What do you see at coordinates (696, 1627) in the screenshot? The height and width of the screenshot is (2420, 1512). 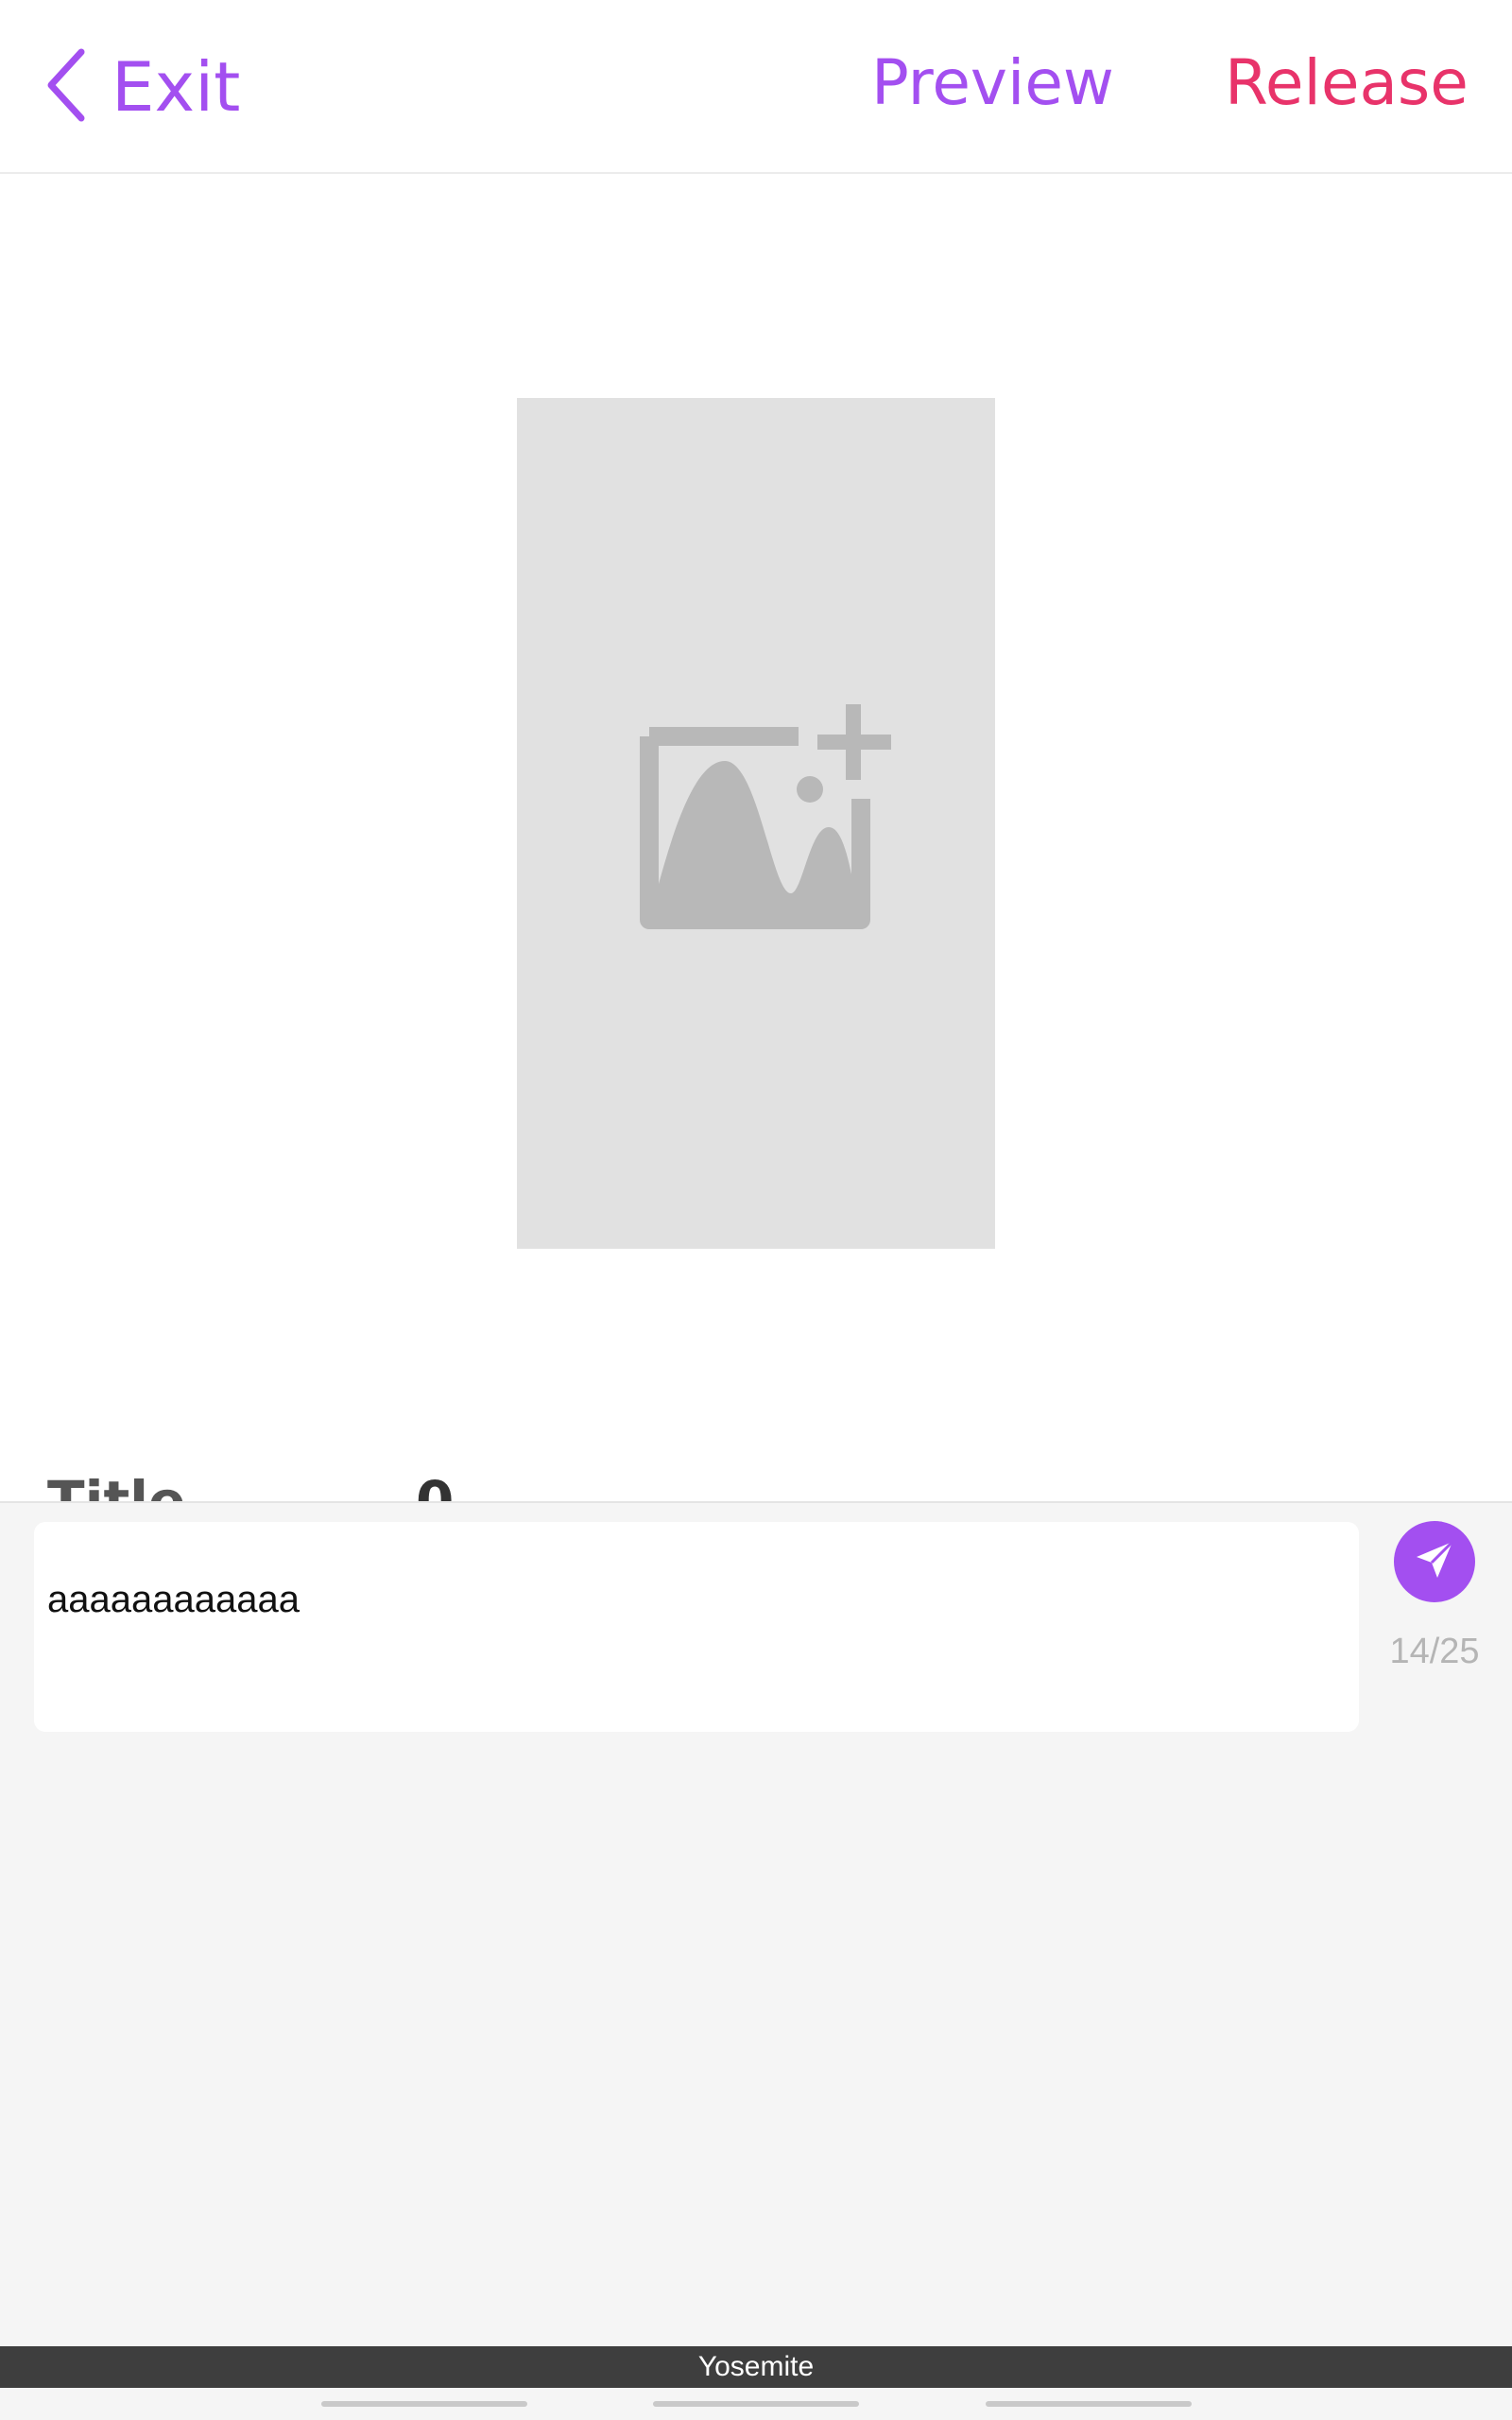 I see `text-input: aaaaaaaaaaaa` at bounding box center [696, 1627].